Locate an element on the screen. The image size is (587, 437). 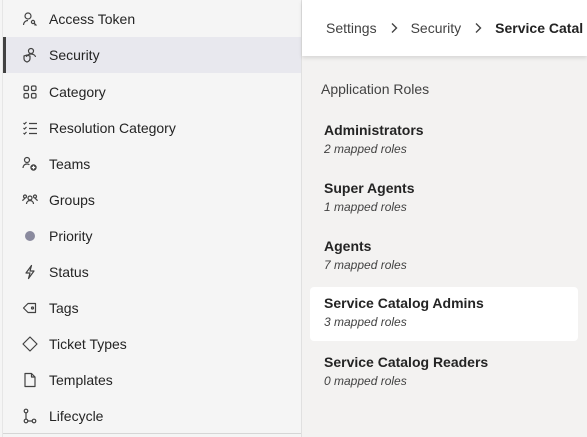
sidebar-item-label: Templates is located at coordinates (81, 380).